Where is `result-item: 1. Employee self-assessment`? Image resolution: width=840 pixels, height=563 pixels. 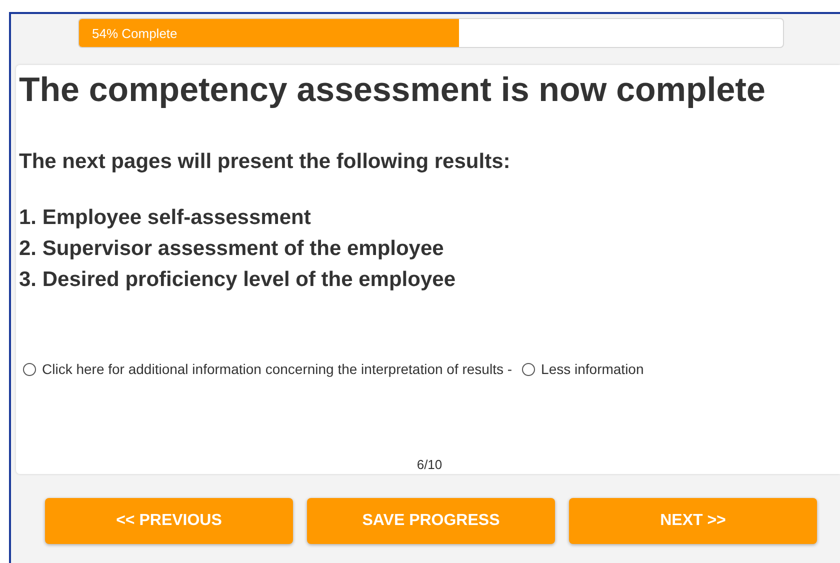 result-item: 1. Employee self-assessment is located at coordinates (165, 218).